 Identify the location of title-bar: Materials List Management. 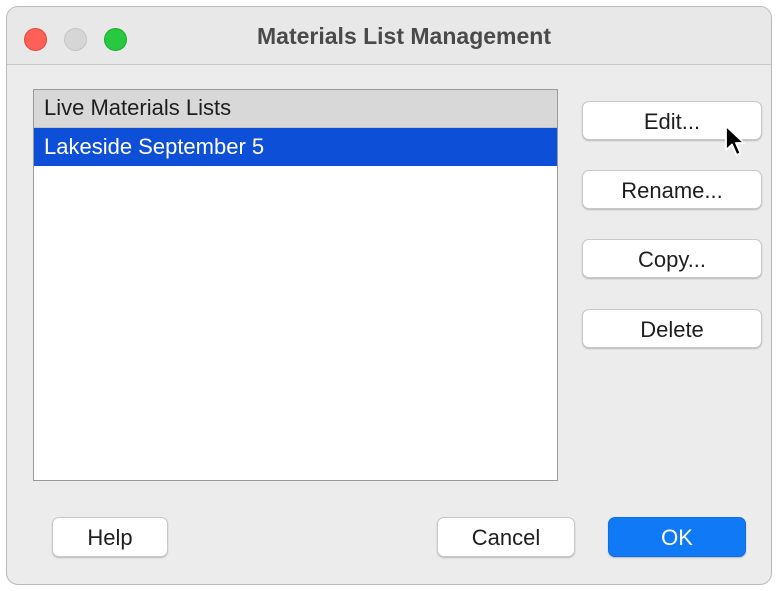
(389, 36).